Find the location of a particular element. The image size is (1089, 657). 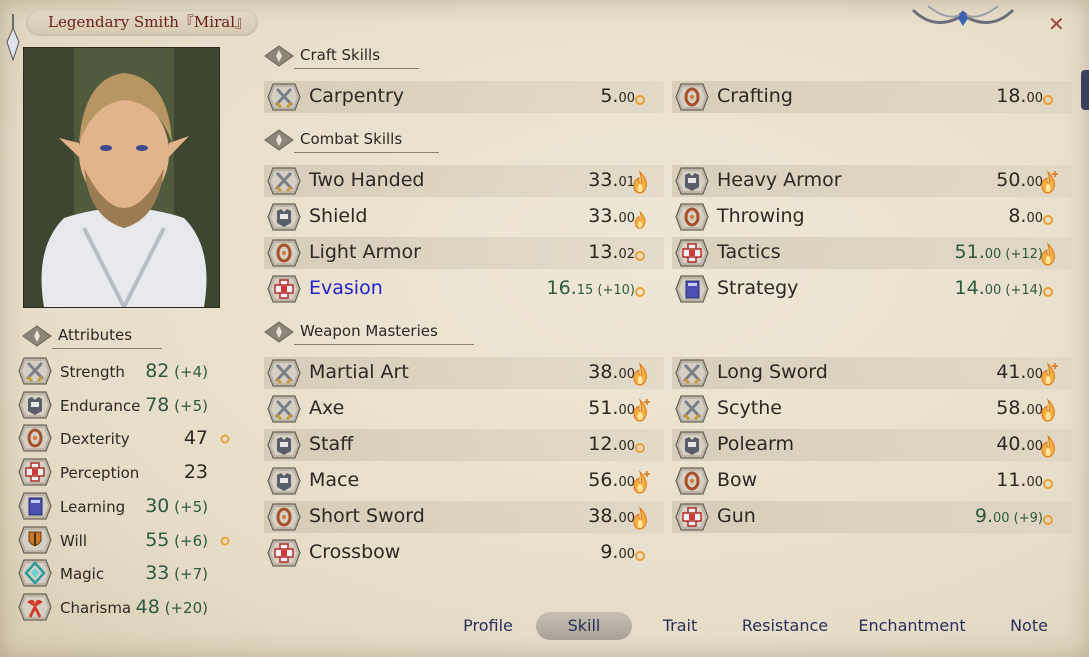

skill-name: Staff is located at coordinates (331, 444).